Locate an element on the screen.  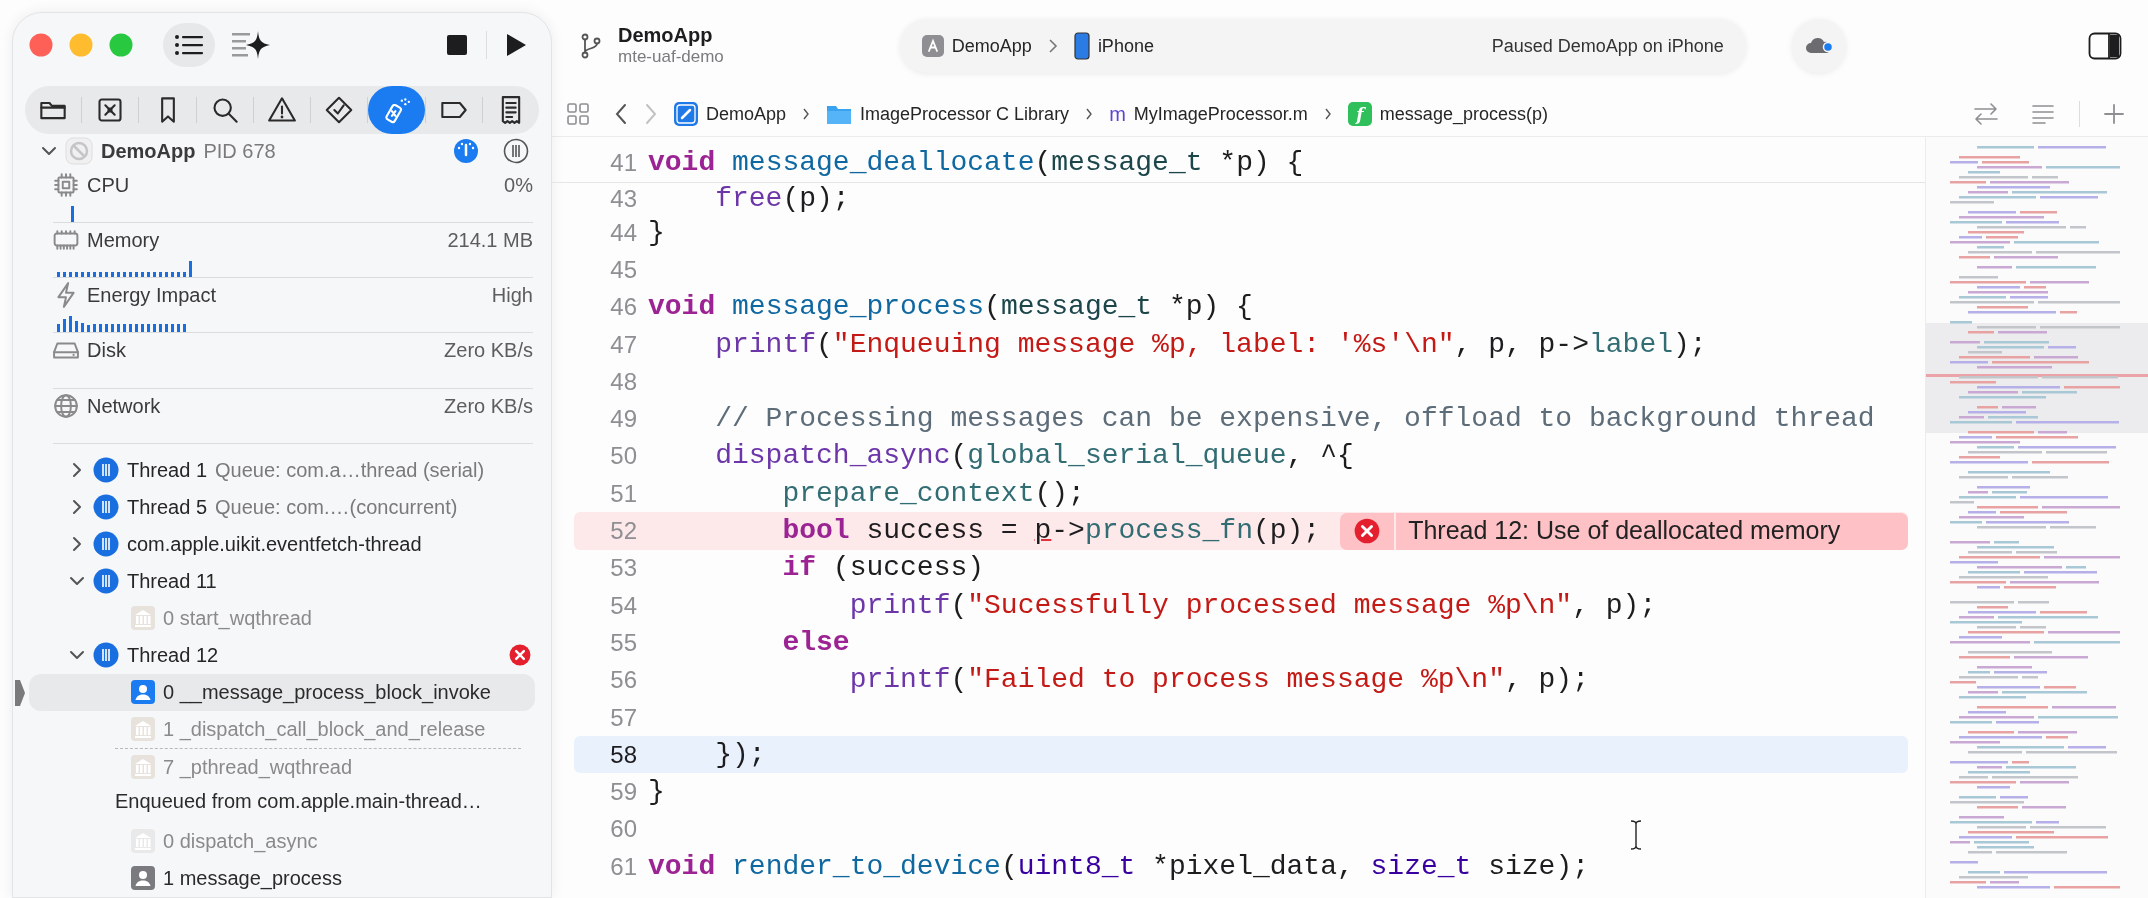
play-icon is located at coordinates (516, 44).